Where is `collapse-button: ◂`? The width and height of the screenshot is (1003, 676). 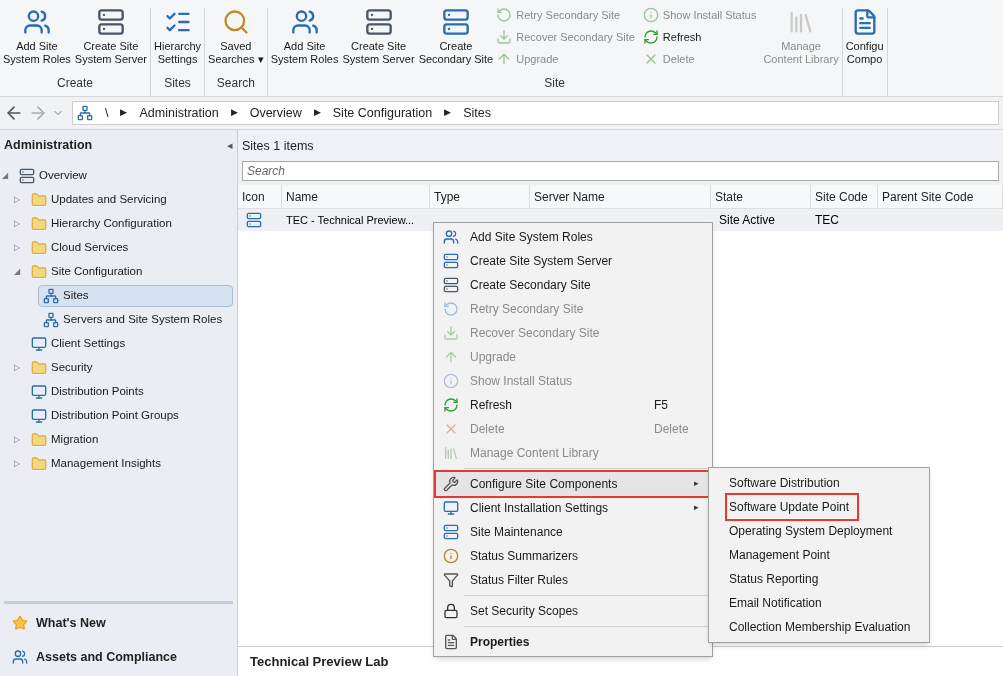 collapse-button: ◂ is located at coordinates (230, 145).